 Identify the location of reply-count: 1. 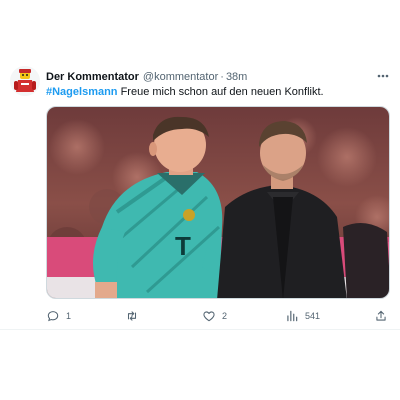
(69, 316).